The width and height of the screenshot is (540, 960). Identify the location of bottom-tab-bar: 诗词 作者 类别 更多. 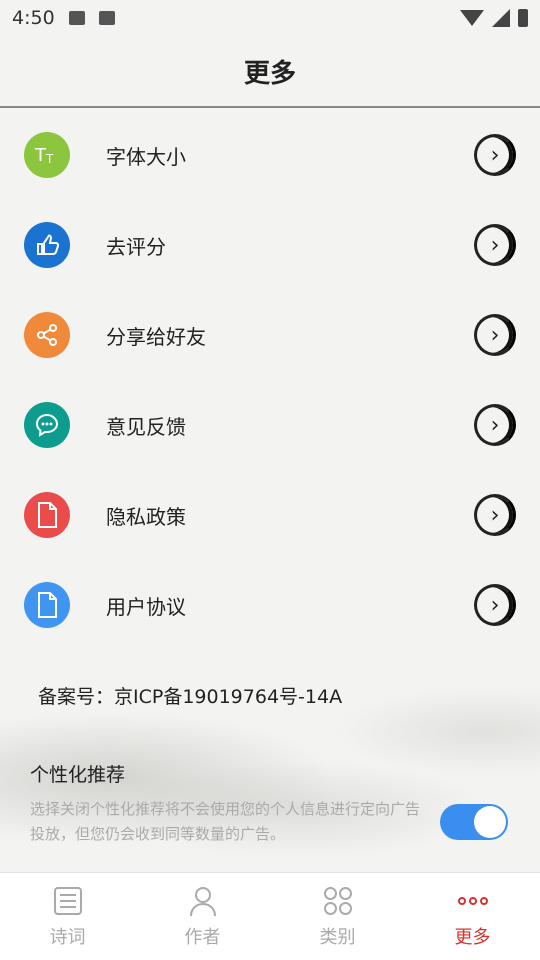
(270, 916).